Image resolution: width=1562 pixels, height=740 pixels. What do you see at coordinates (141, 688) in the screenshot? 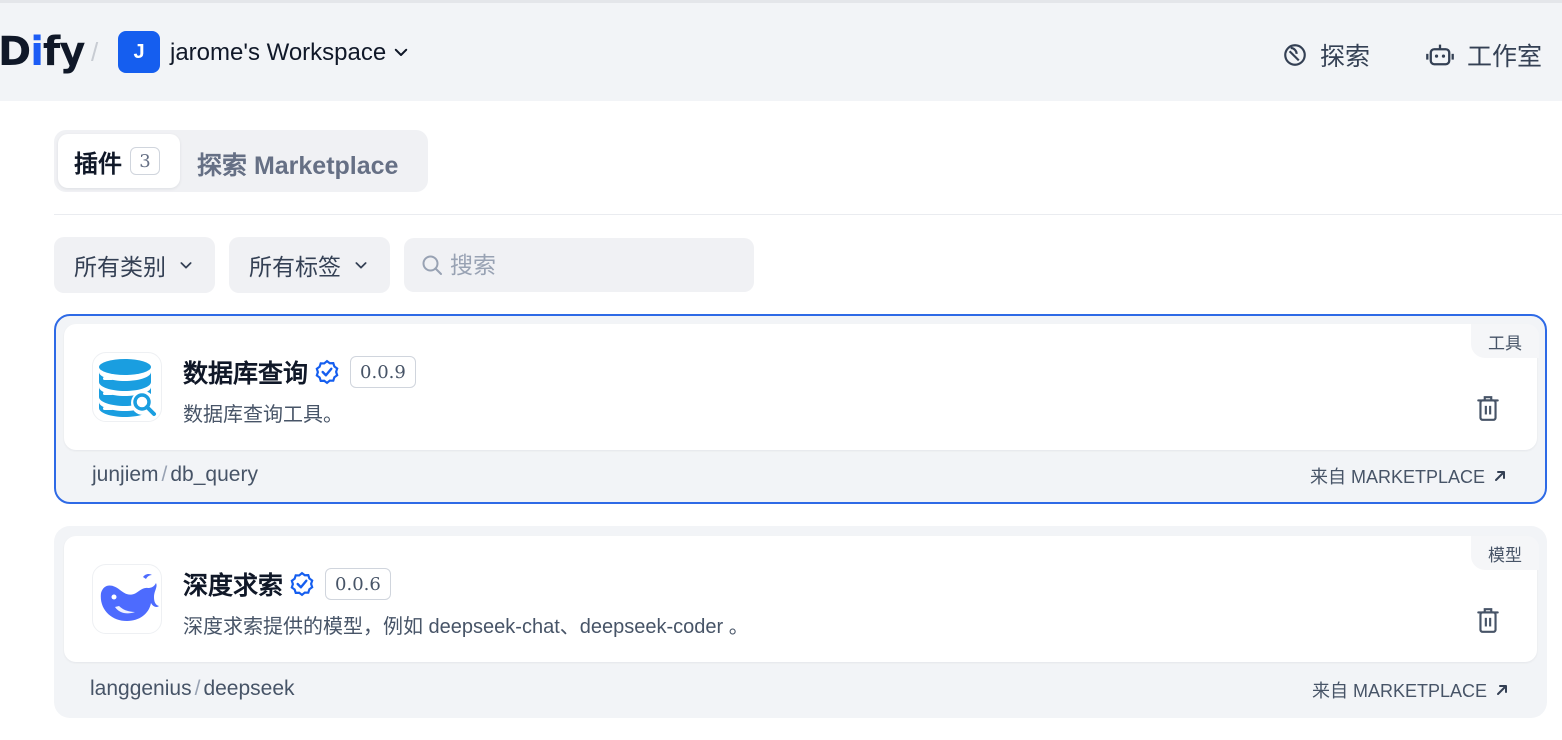
I see `plugin-author: langgenius` at bounding box center [141, 688].